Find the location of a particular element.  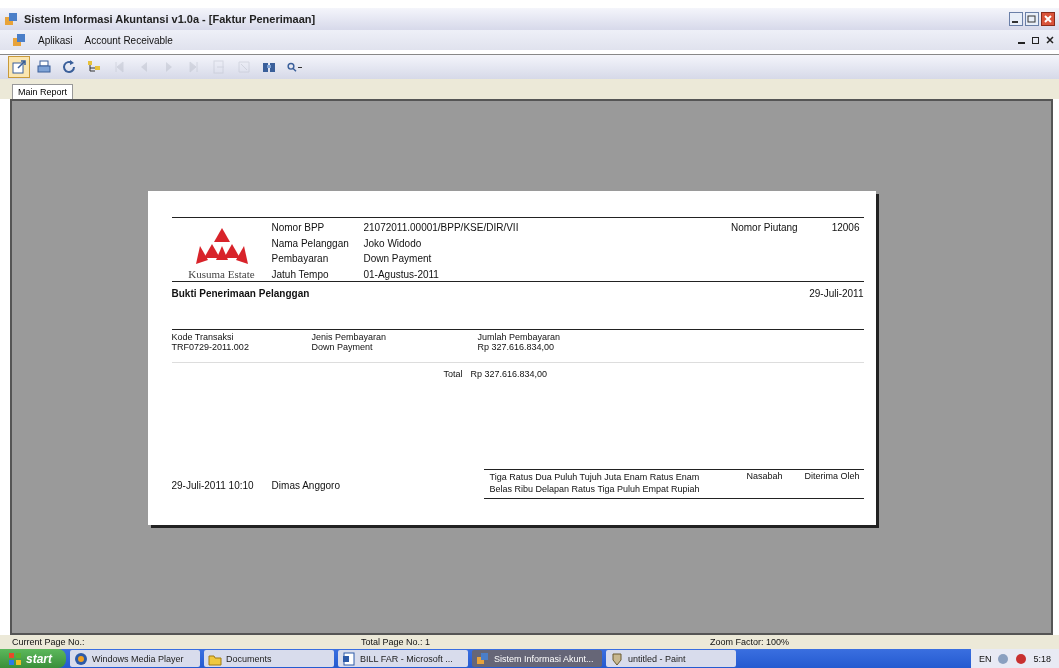

printed-by: Dimas Anggoro is located at coordinates (305, 485).